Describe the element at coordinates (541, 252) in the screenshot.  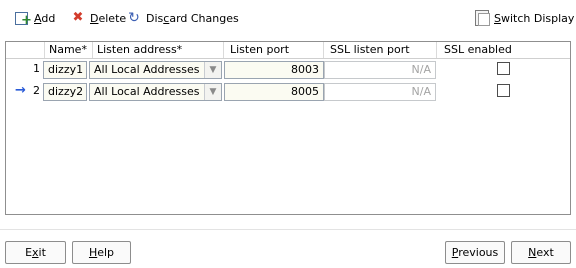
I see `next-button: Next` at that location.